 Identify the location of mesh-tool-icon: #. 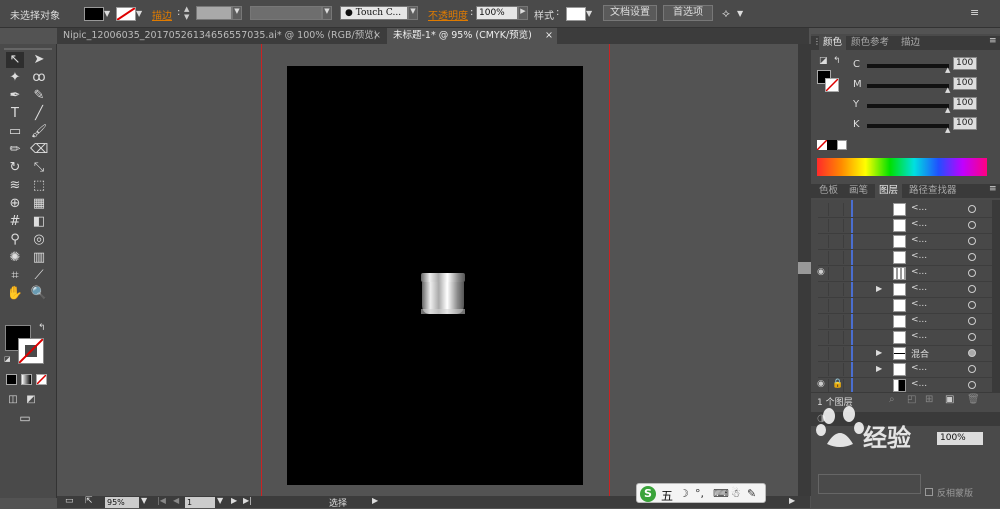
(15, 222).